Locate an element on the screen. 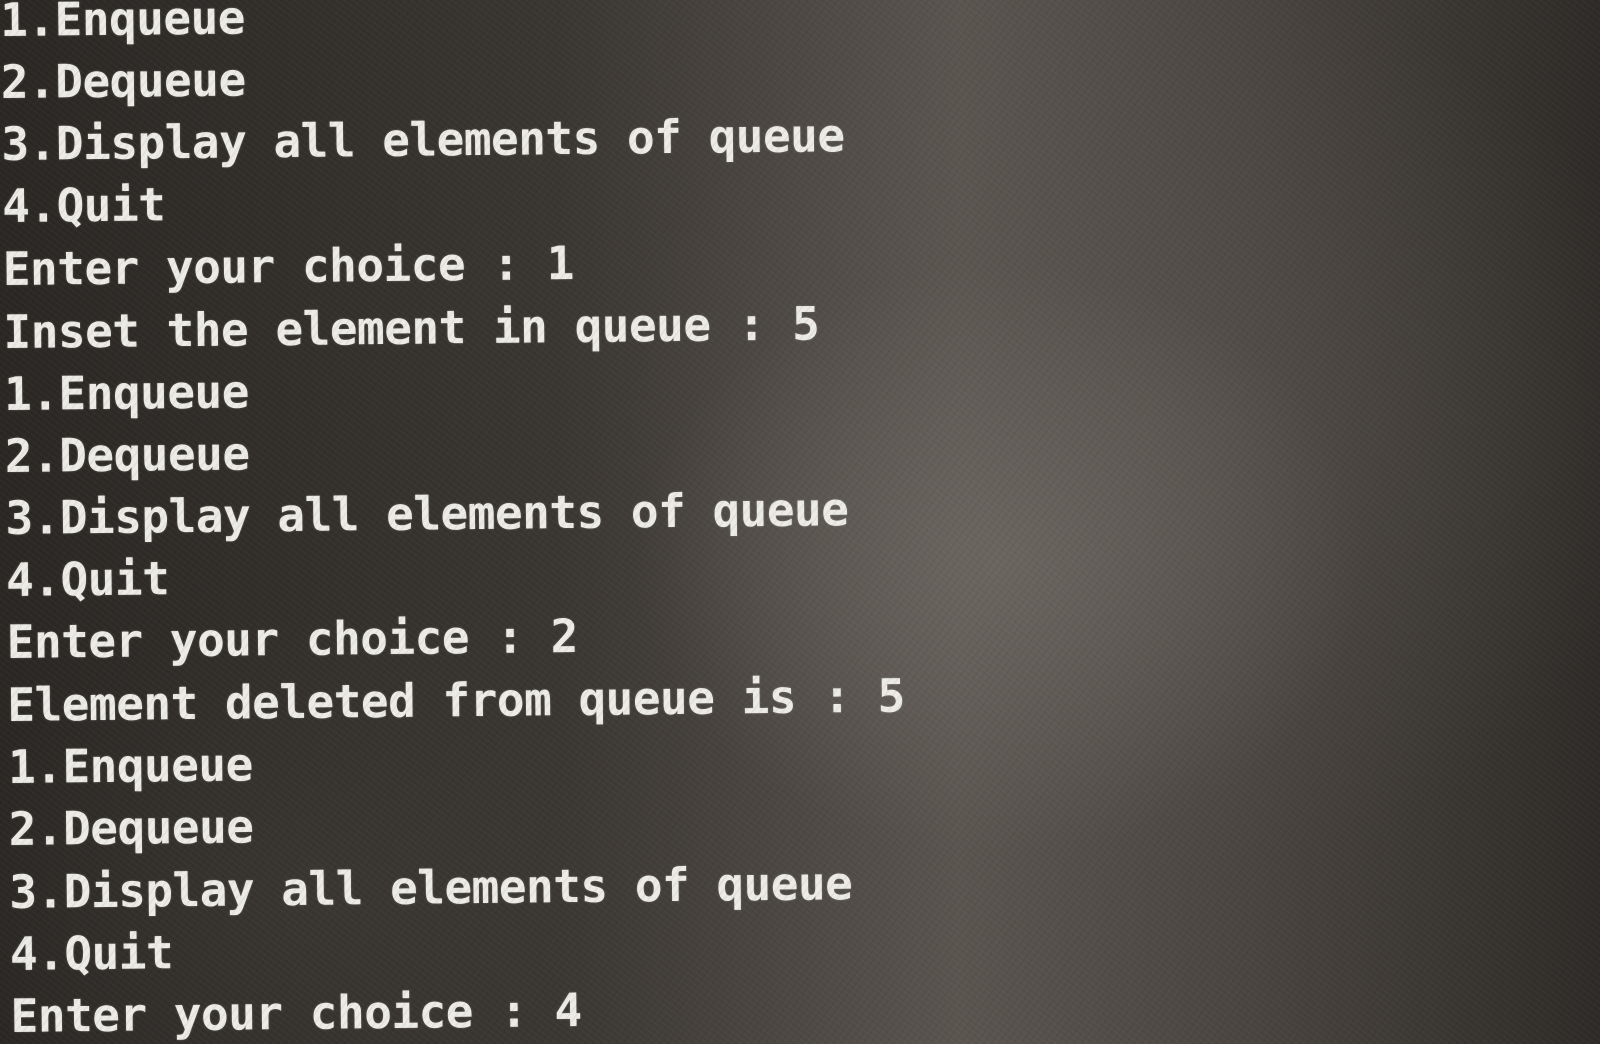 Image resolution: width=1600 pixels, height=1044 pixels. choice-prompt: Enter your choice : 1 is located at coordinates (288, 266).